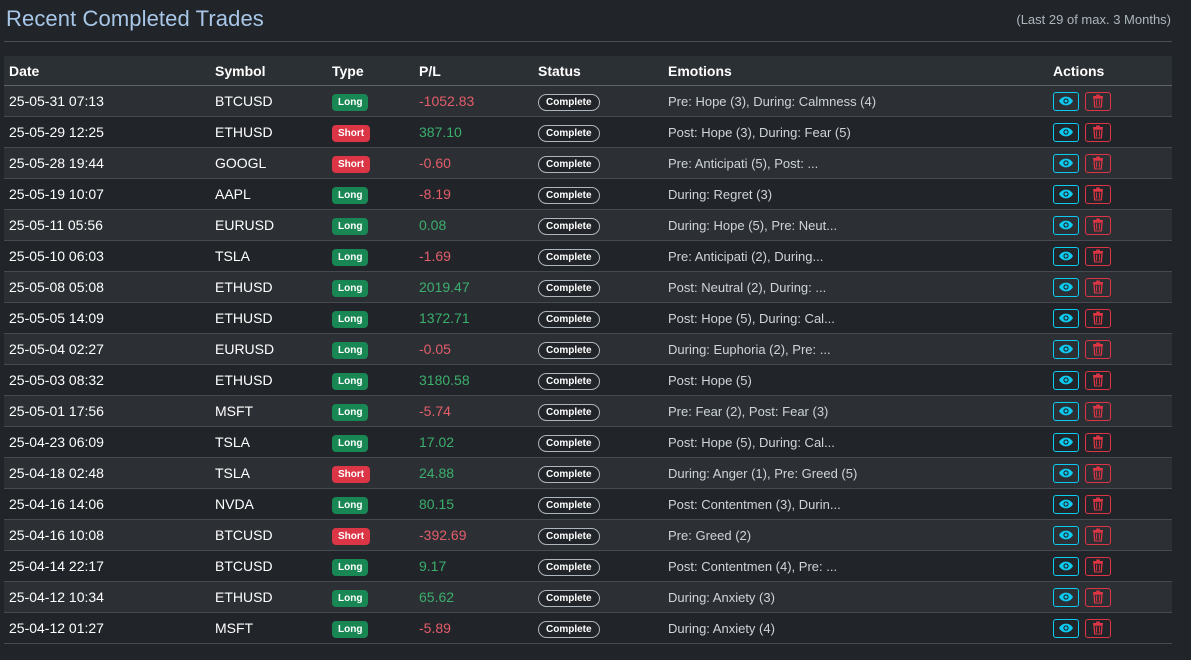 Image resolution: width=1191 pixels, height=660 pixels. Describe the element at coordinates (107, 442) in the screenshot. I see `trade-date: 25-04-23 06:09` at that location.